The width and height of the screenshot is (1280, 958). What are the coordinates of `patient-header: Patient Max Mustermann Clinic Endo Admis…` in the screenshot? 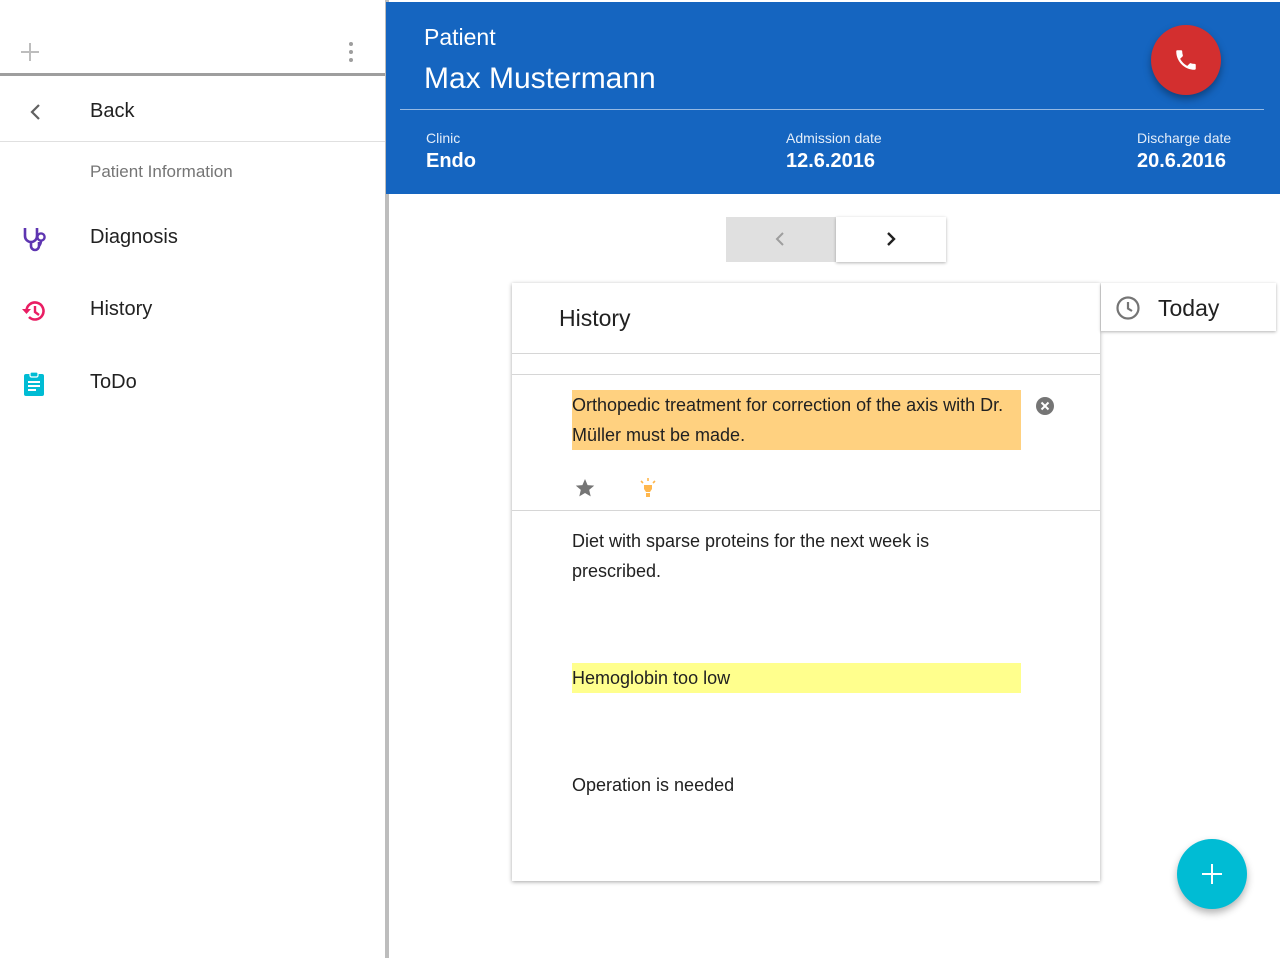 It's located at (833, 98).